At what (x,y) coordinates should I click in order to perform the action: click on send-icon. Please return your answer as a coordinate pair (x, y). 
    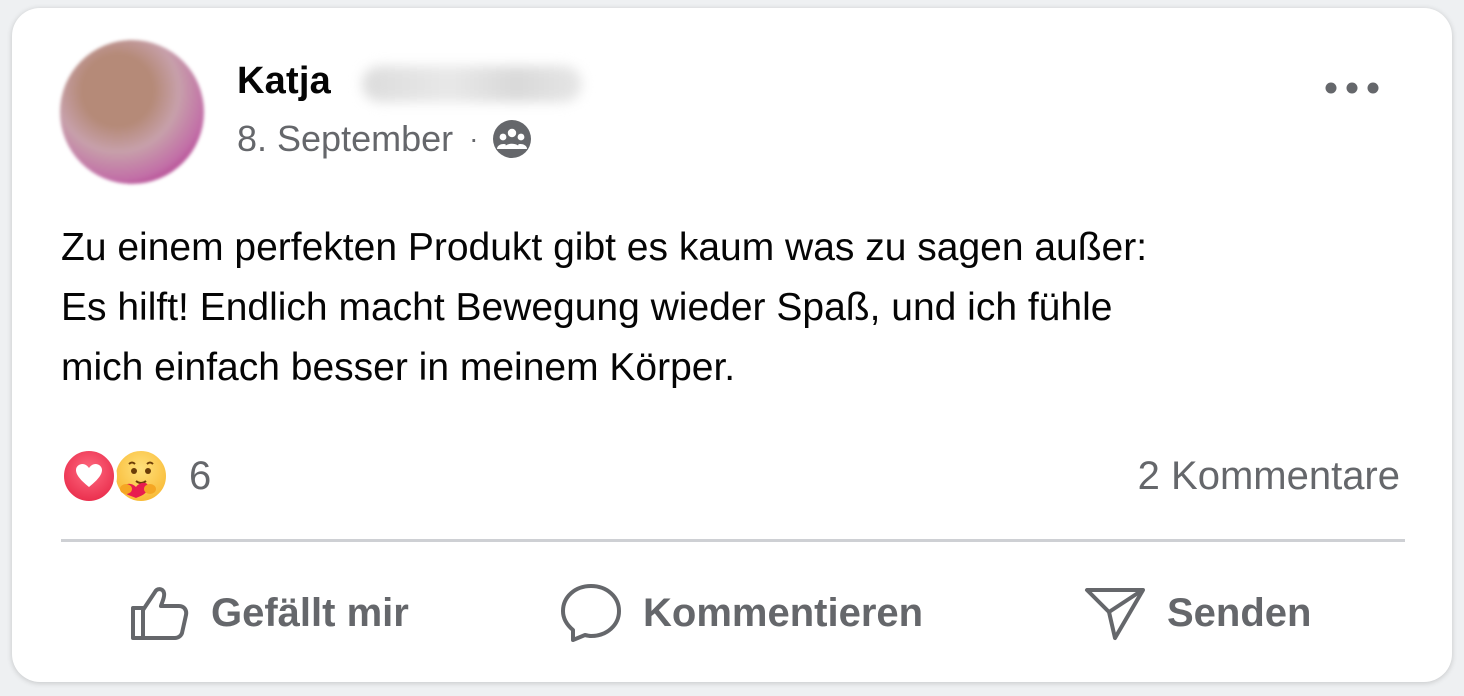
    Looking at the image, I should click on (1115, 614).